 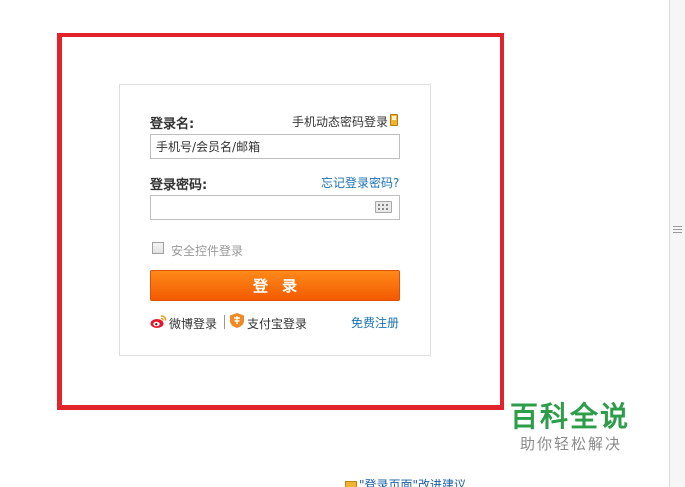 I want to click on keyboard-icon, so click(x=383, y=207).